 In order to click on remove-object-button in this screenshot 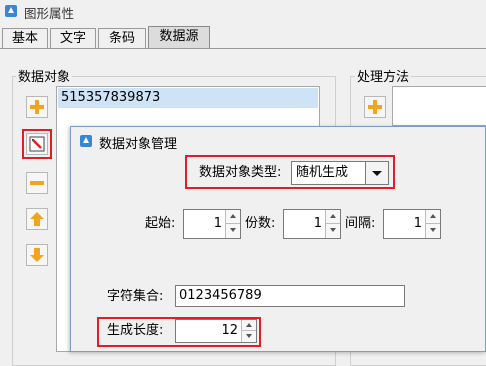, I will do `click(37, 183)`.